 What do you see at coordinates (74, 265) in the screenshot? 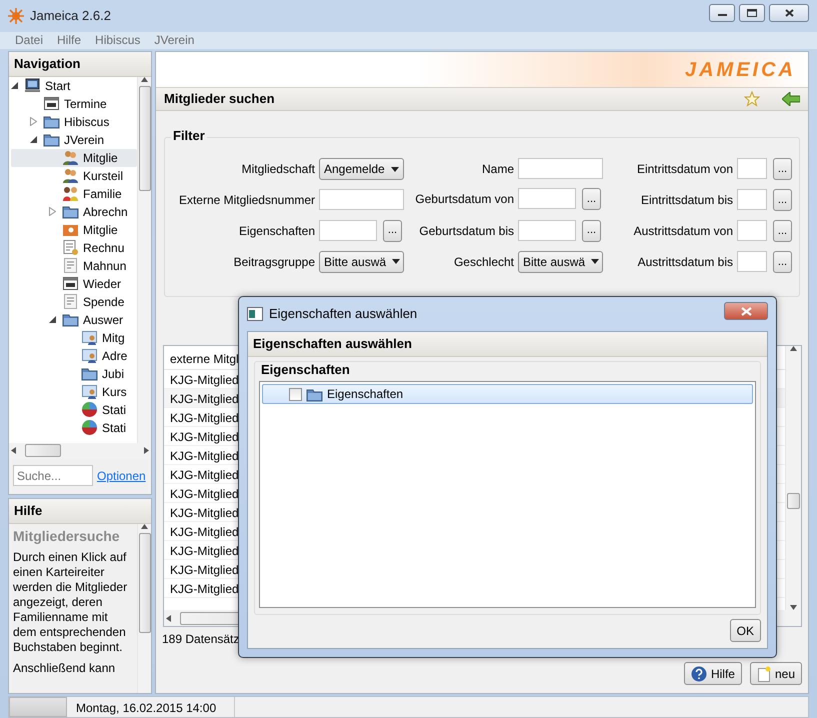
I see `tree-item: Mahnun` at bounding box center [74, 265].